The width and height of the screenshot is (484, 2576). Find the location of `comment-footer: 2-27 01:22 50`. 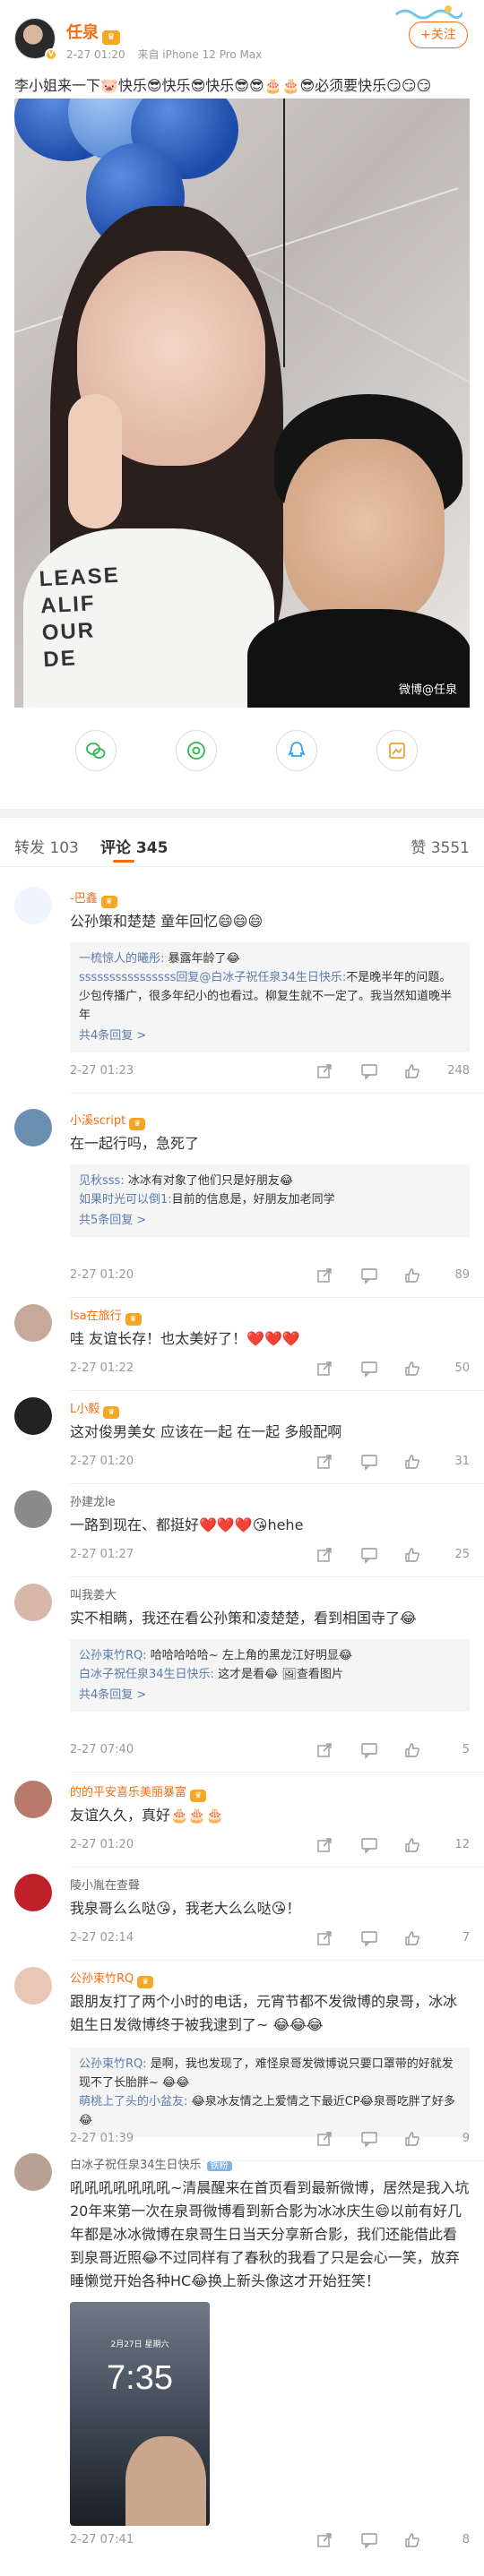

comment-footer: 2-27 01:22 50 is located at coordinates (270, 1369).